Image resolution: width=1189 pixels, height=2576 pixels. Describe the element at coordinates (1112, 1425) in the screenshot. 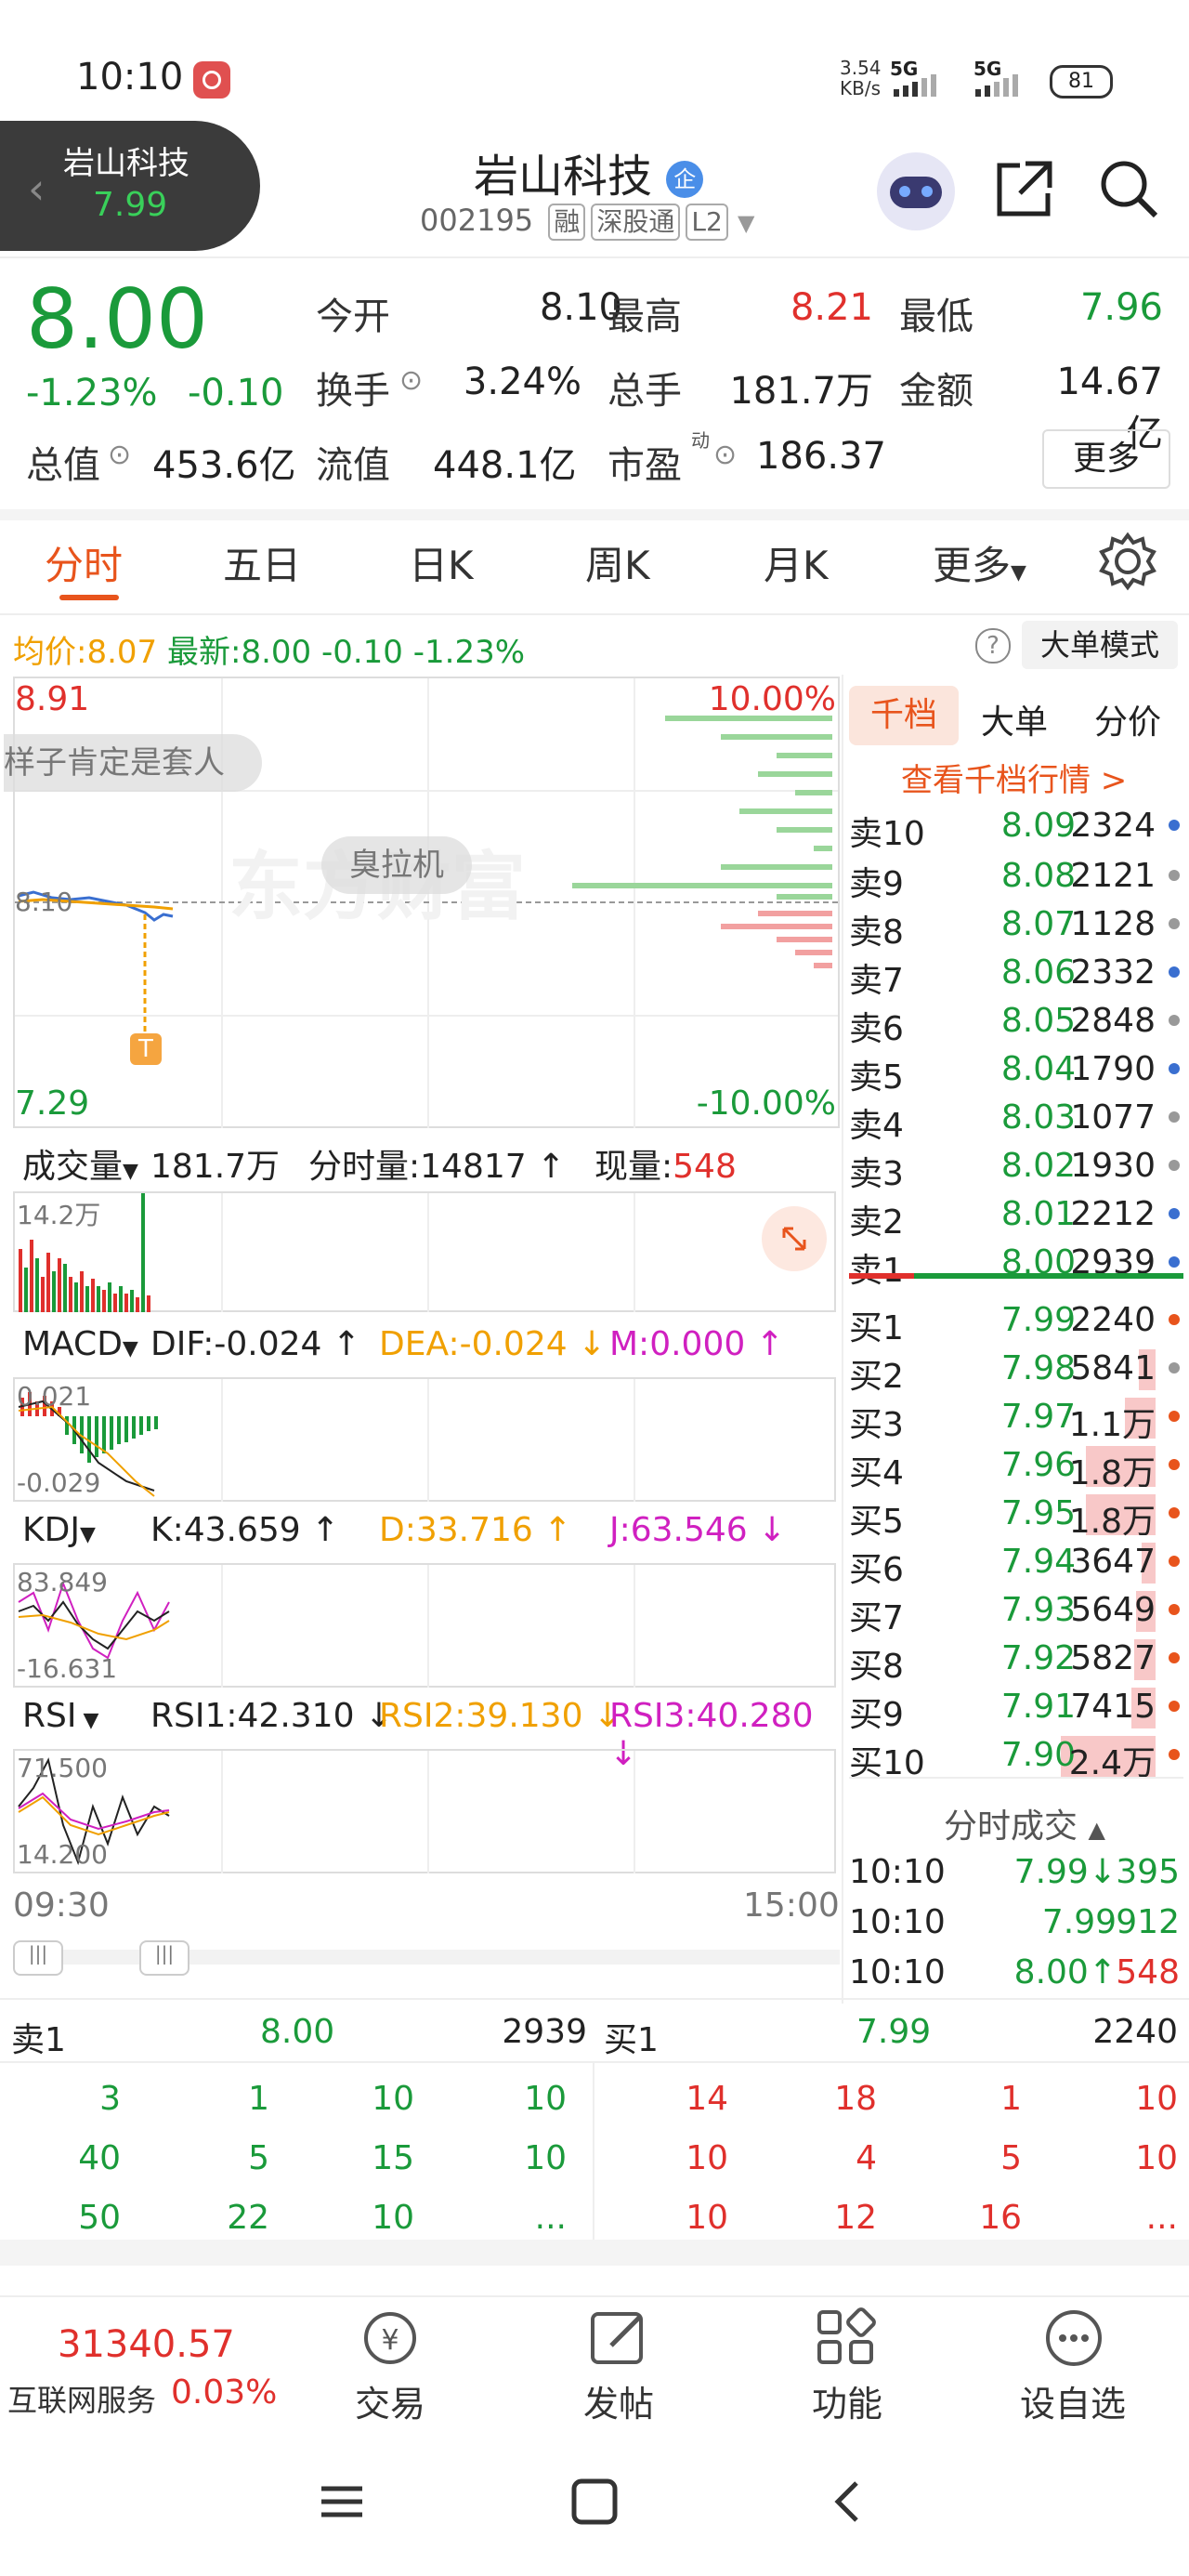

I see `bid-volume: 1.1万` at that location.